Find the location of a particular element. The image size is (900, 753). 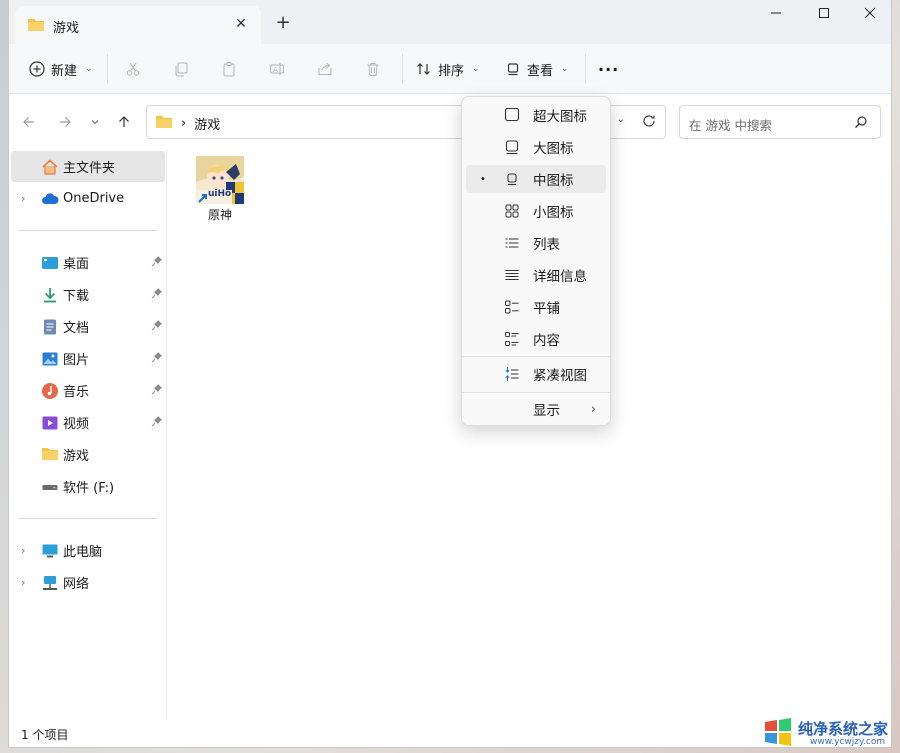

new-button: 新建 ⌄ is located at coordinates (61, 69).